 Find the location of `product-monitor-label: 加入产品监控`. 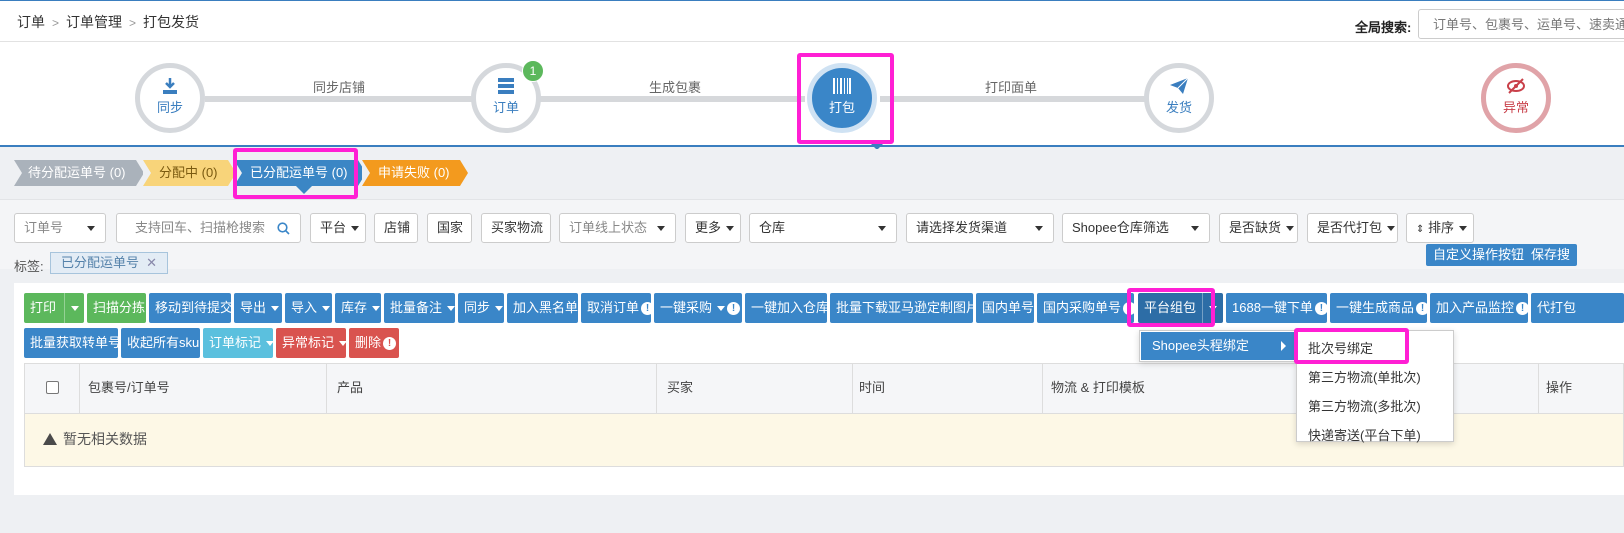

product-monitor-label: 加入产品监控 is located at coordinates (1475, 307).